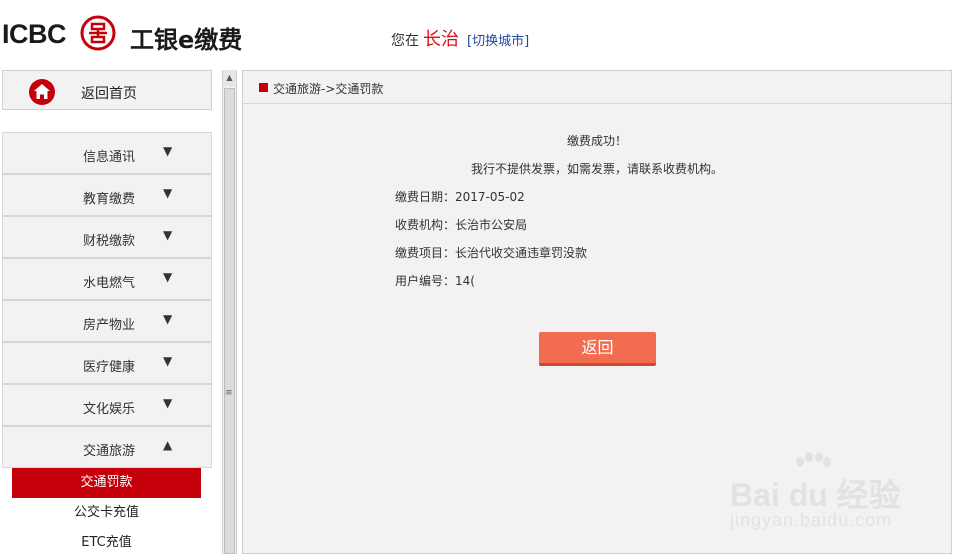 Image resolution: width=953 pixels, height=558 pixels. Describe the element at coordinates (186, 40) in the screenshot. I see `brand-name: 工银e缴费` at that location.